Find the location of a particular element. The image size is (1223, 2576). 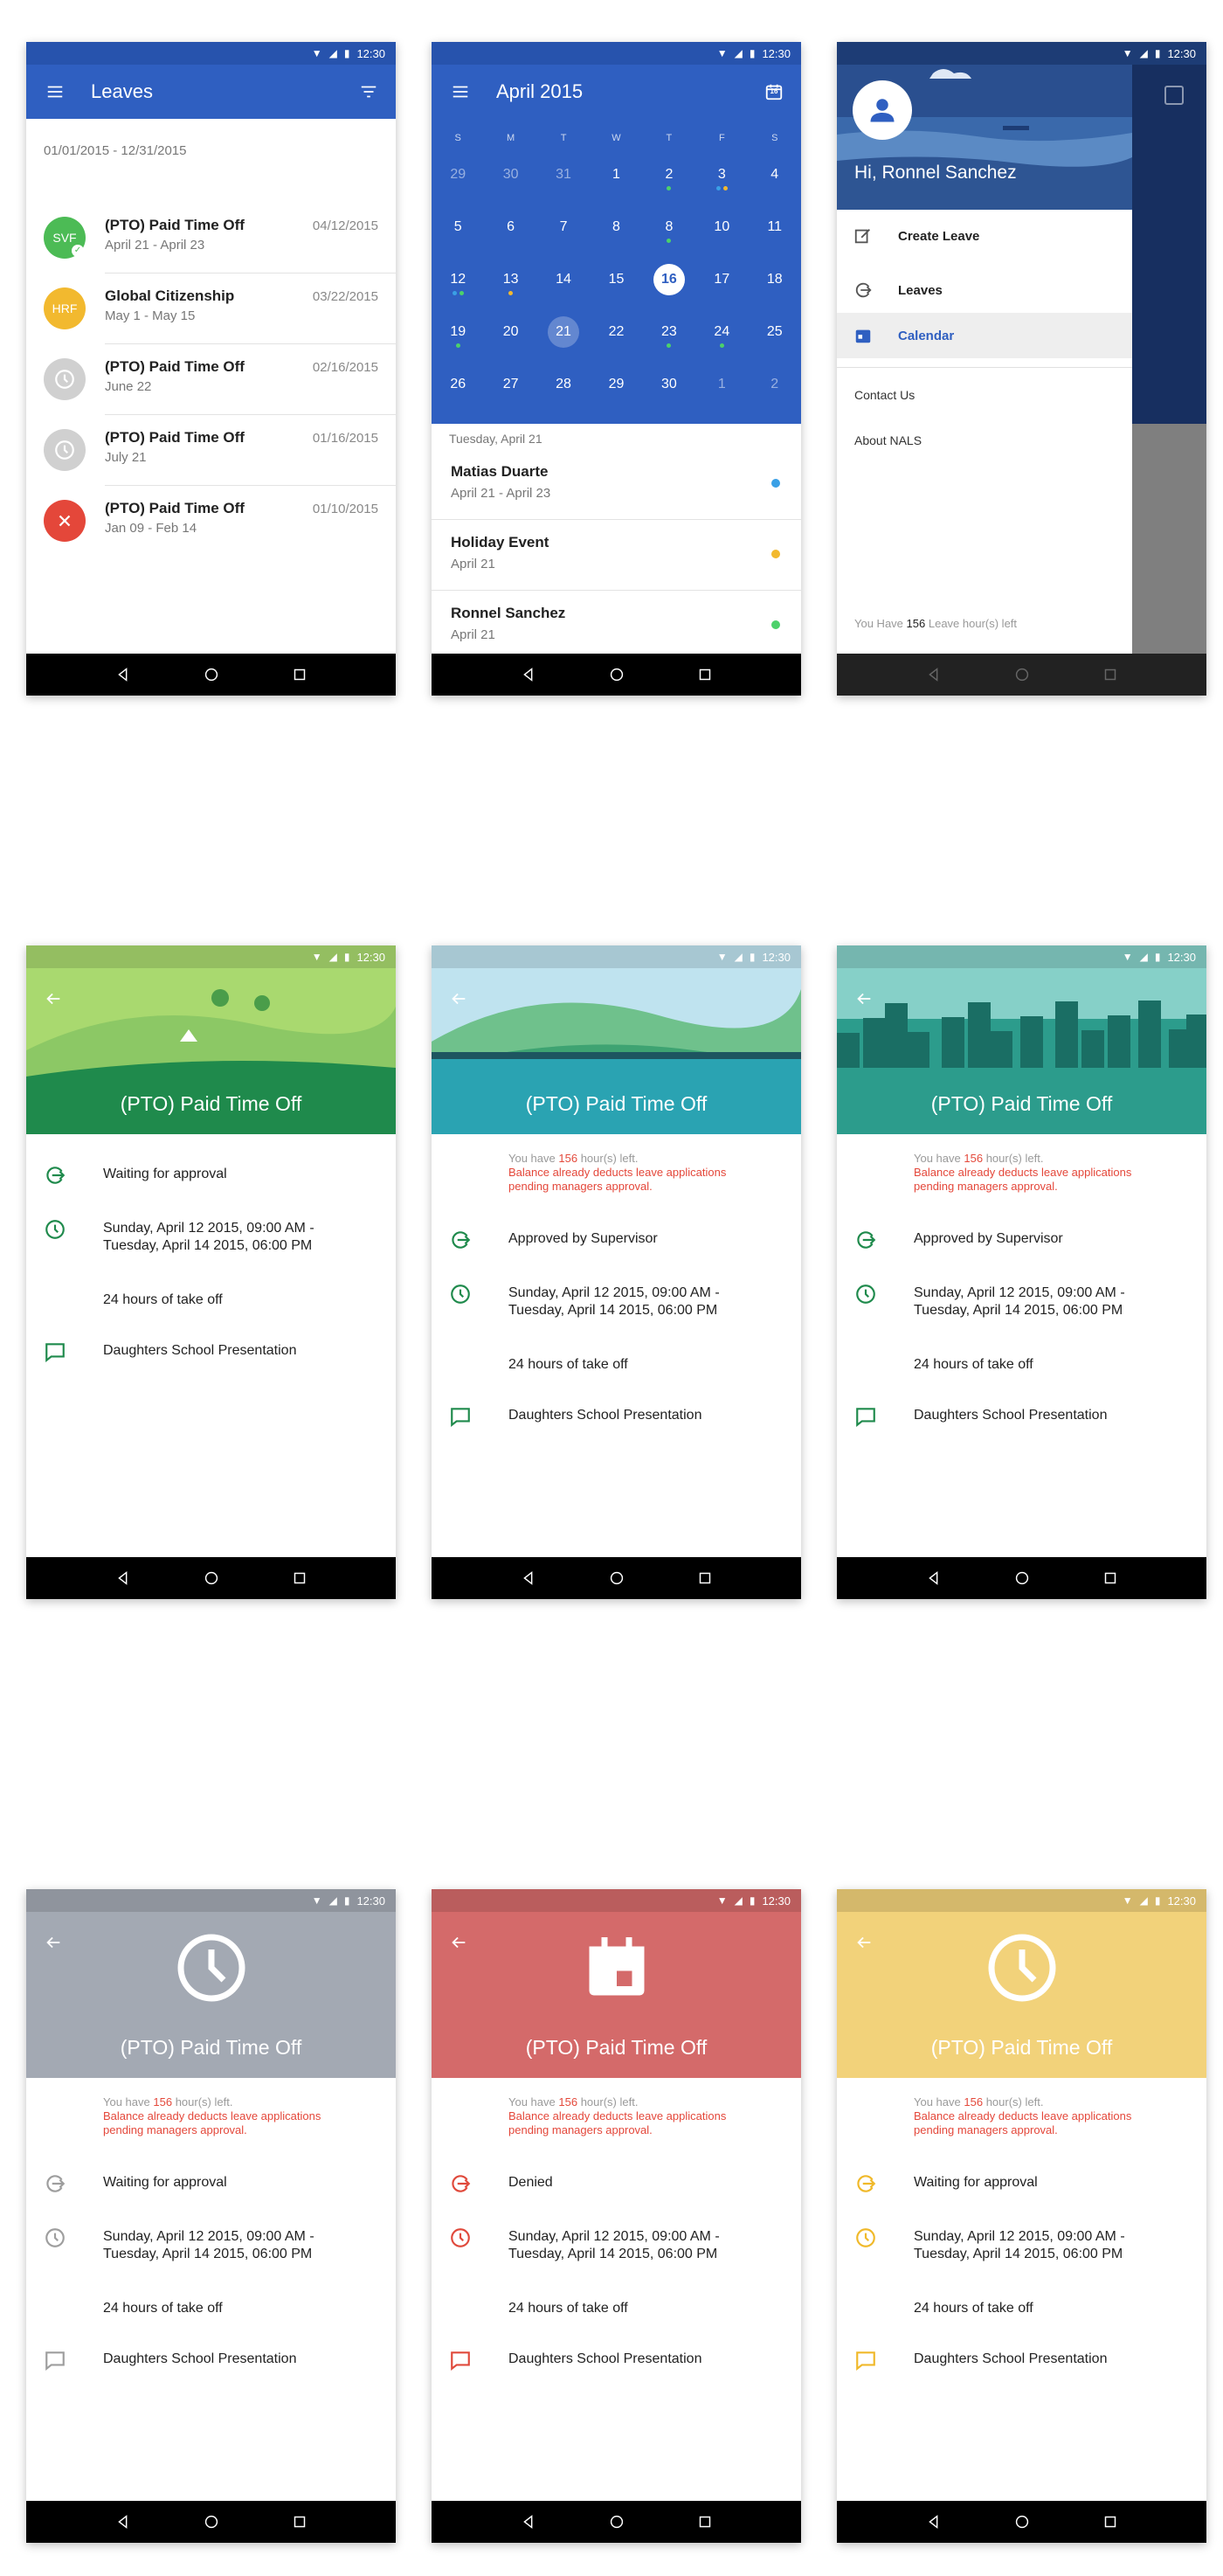

calendar-day: 6 is located at coordinates (510, 227).